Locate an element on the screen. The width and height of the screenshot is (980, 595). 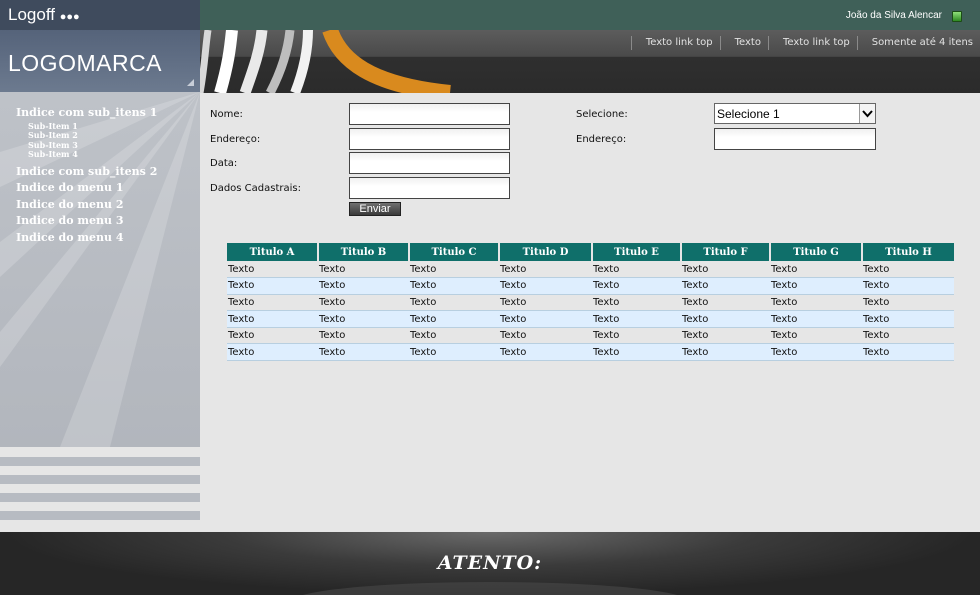
logoff-bar: Logoff ●●● is located at coordinates (100, 15).